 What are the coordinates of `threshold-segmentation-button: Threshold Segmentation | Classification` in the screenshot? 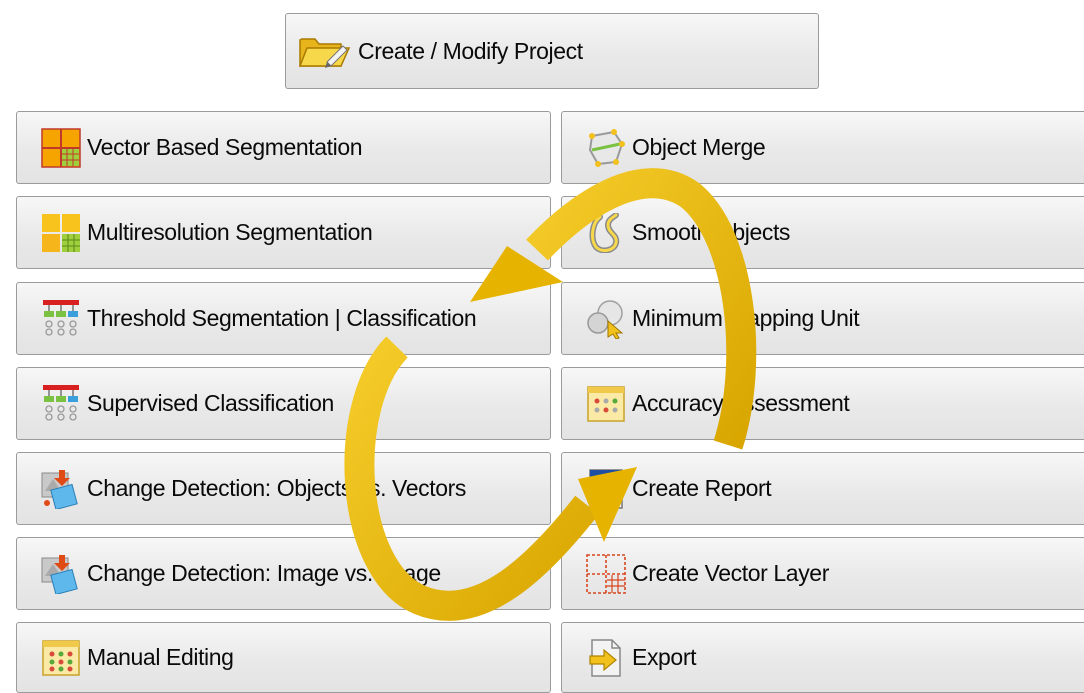 It's located at (283, 318).